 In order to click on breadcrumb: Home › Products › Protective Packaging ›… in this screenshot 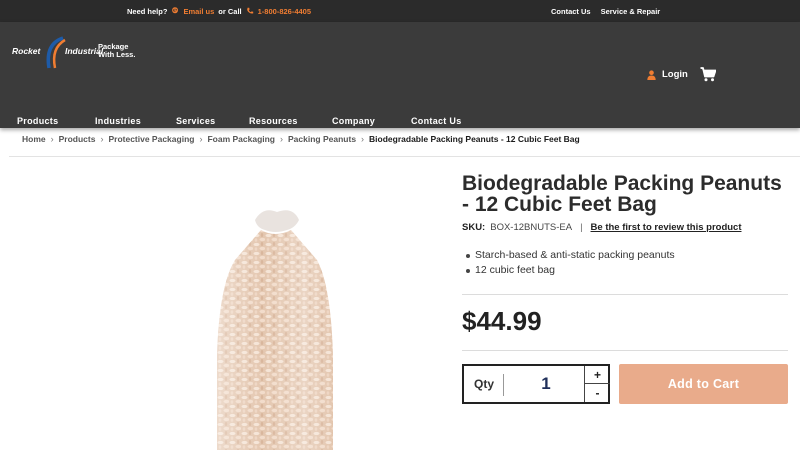, I will do `click(301, 139)`.